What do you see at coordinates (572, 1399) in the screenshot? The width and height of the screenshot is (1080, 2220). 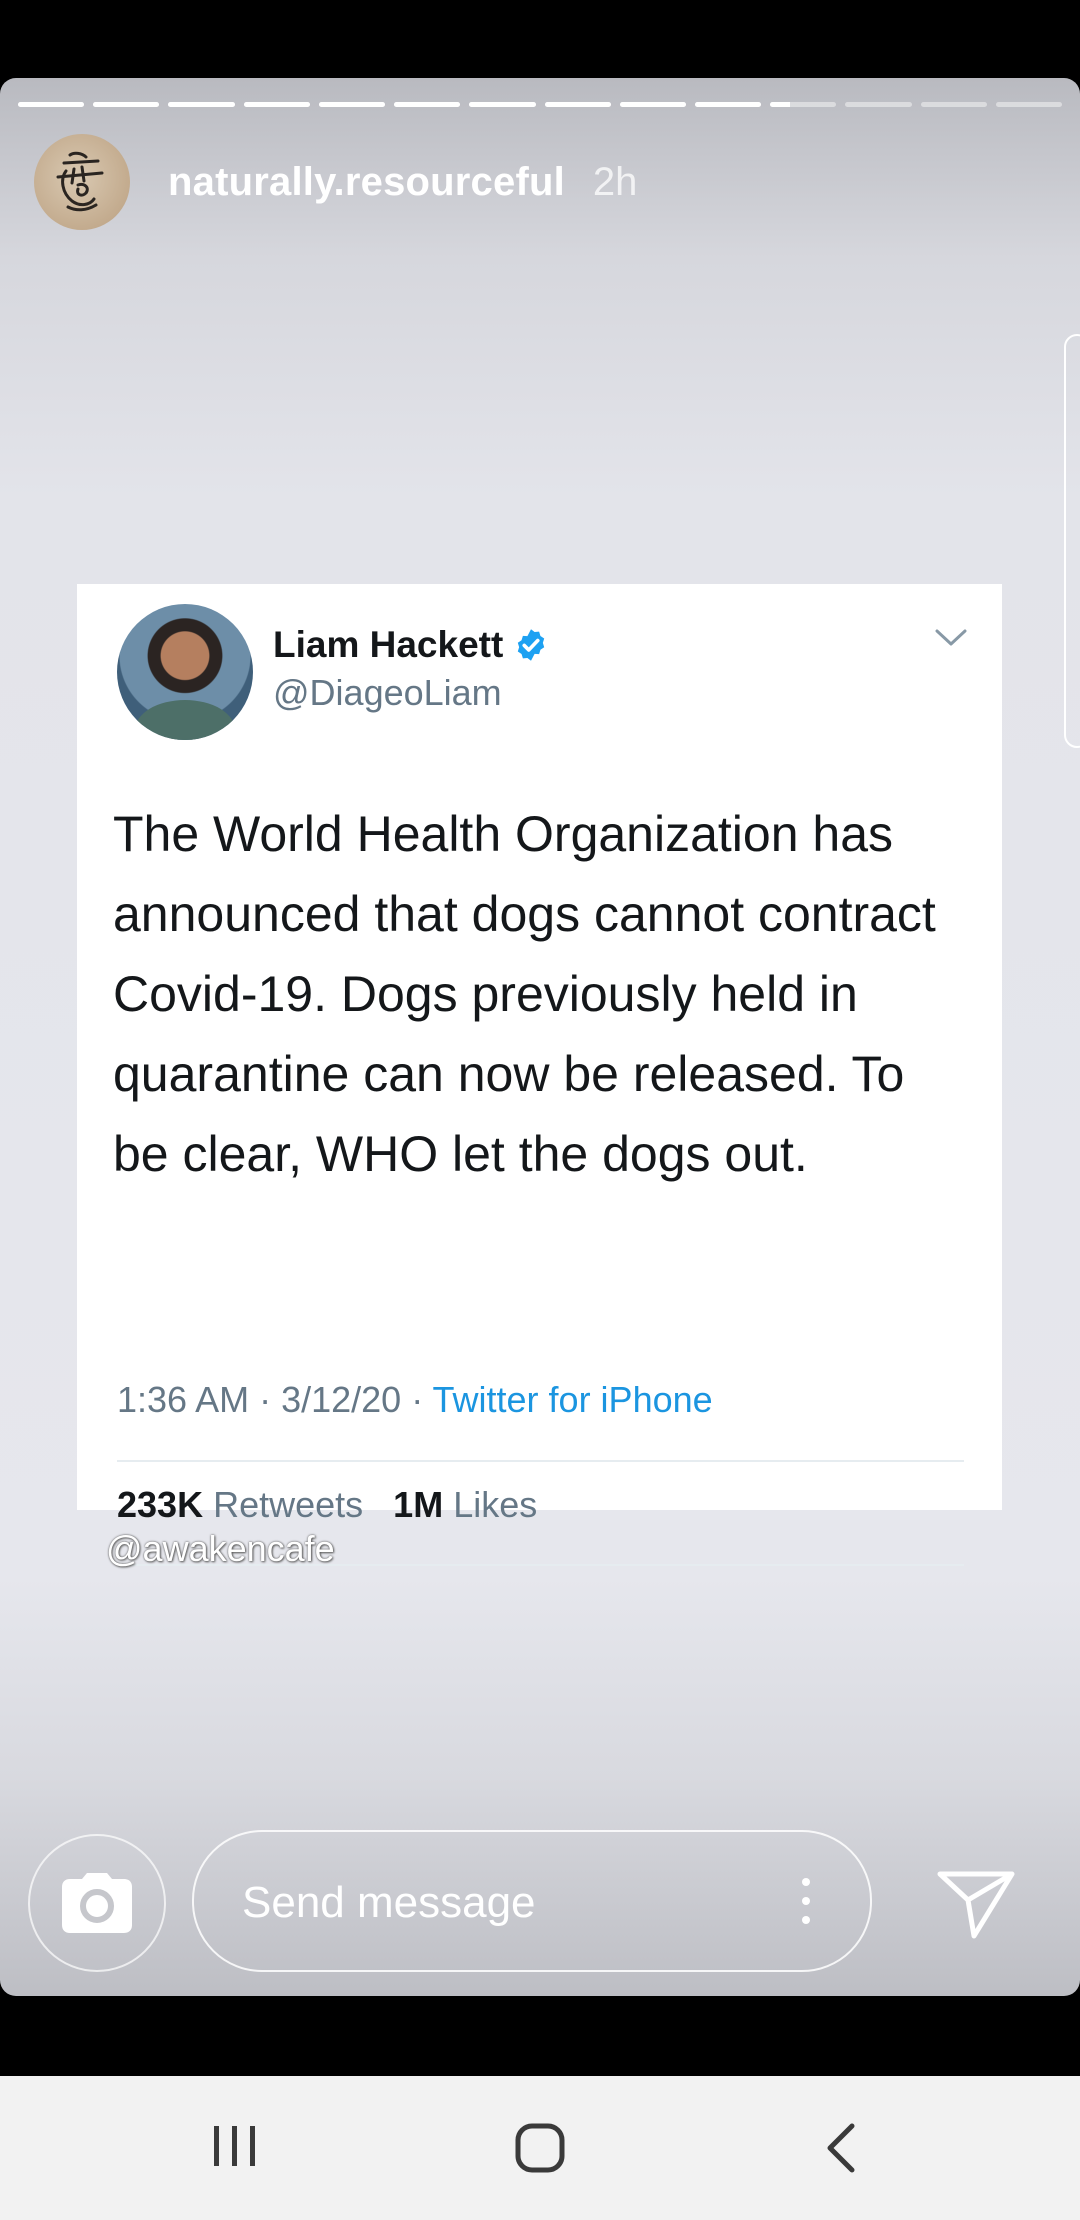 I see `tweet-source: Twitter for iPhone` at bounding box center [572, 1399].